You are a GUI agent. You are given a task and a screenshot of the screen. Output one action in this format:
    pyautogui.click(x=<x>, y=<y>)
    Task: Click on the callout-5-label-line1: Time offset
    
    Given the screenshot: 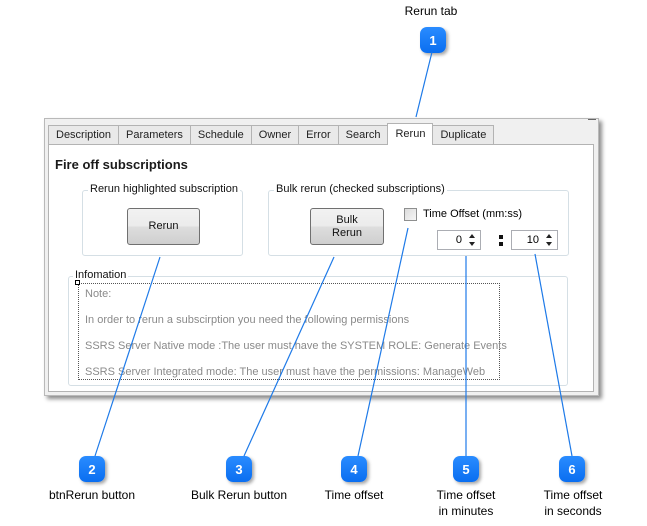 What is the action you would take?
    pyautogui.click(x=466, y=495)
    